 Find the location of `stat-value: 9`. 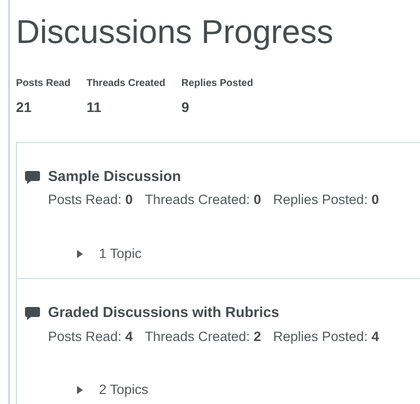

stat-value: 9 is located at coordinates (185, 107).